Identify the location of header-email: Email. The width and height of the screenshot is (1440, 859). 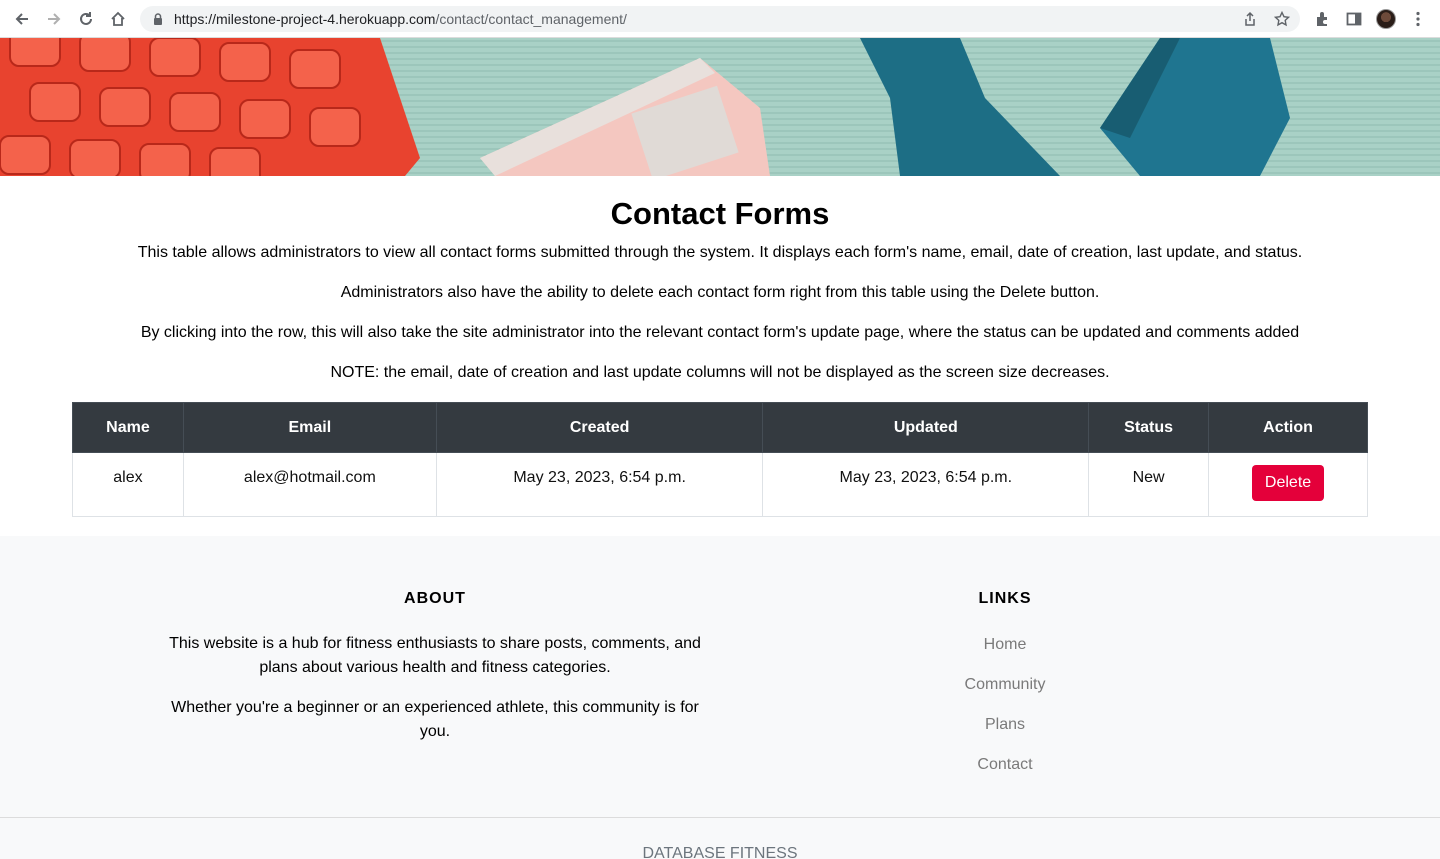
(309, 427).